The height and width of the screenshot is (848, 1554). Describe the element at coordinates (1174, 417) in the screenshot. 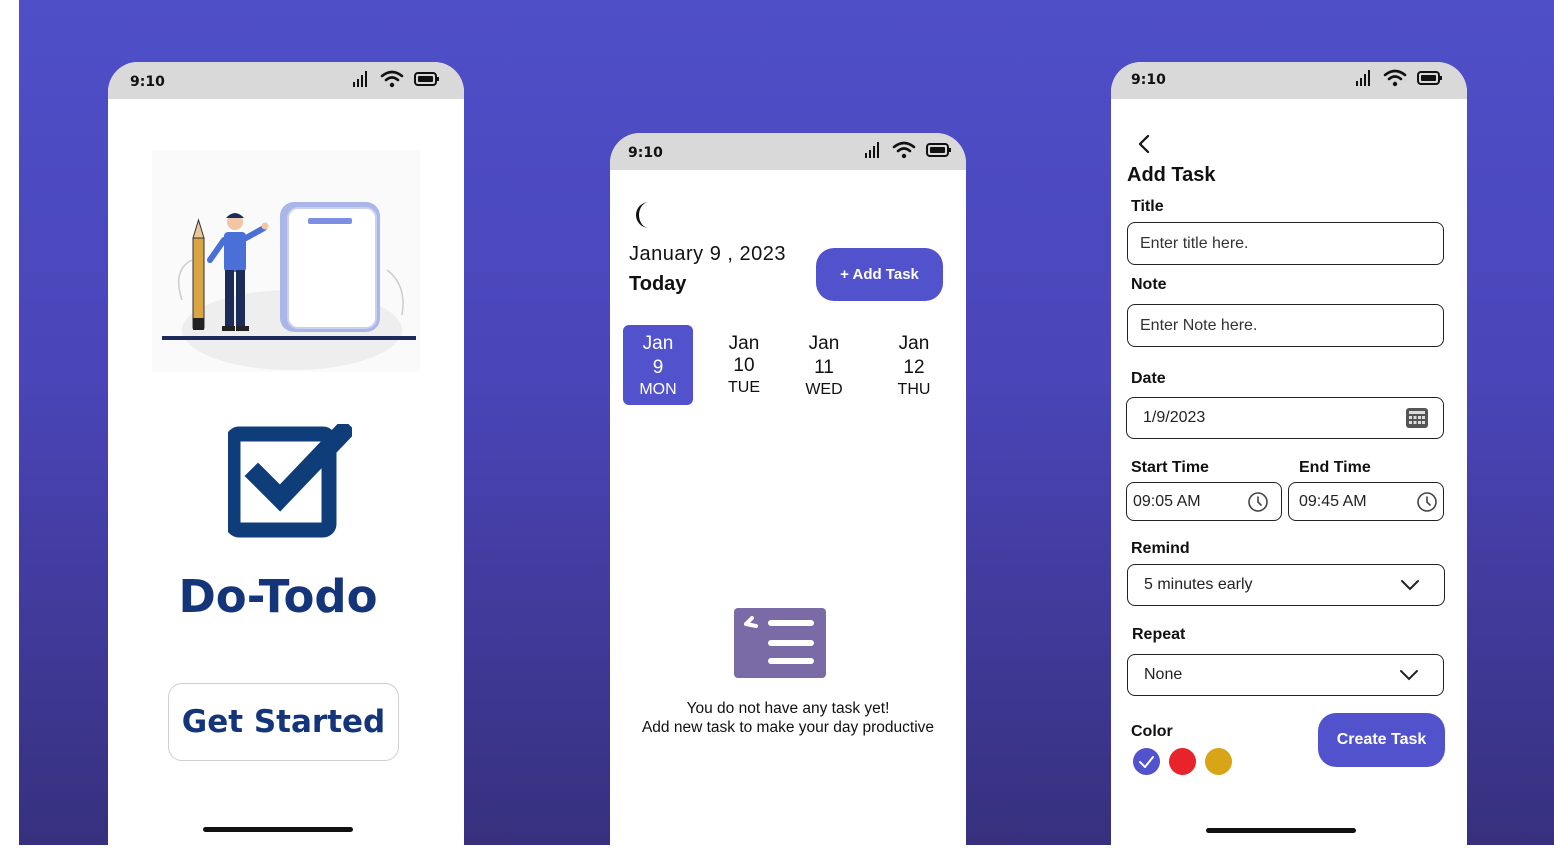

I see `date-value: 1/9/2023` at that location.